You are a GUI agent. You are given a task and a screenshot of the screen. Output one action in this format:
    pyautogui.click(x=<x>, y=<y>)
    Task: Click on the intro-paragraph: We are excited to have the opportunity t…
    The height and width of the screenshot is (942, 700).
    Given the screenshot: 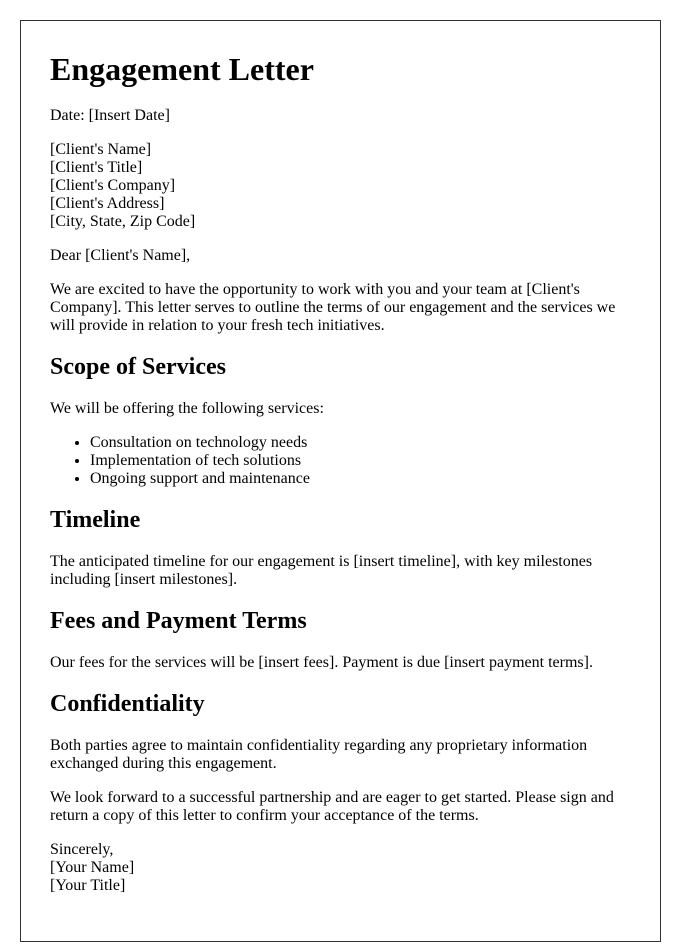 What is the action you would take?
    pyautogui.click(x=333, y=307)
    